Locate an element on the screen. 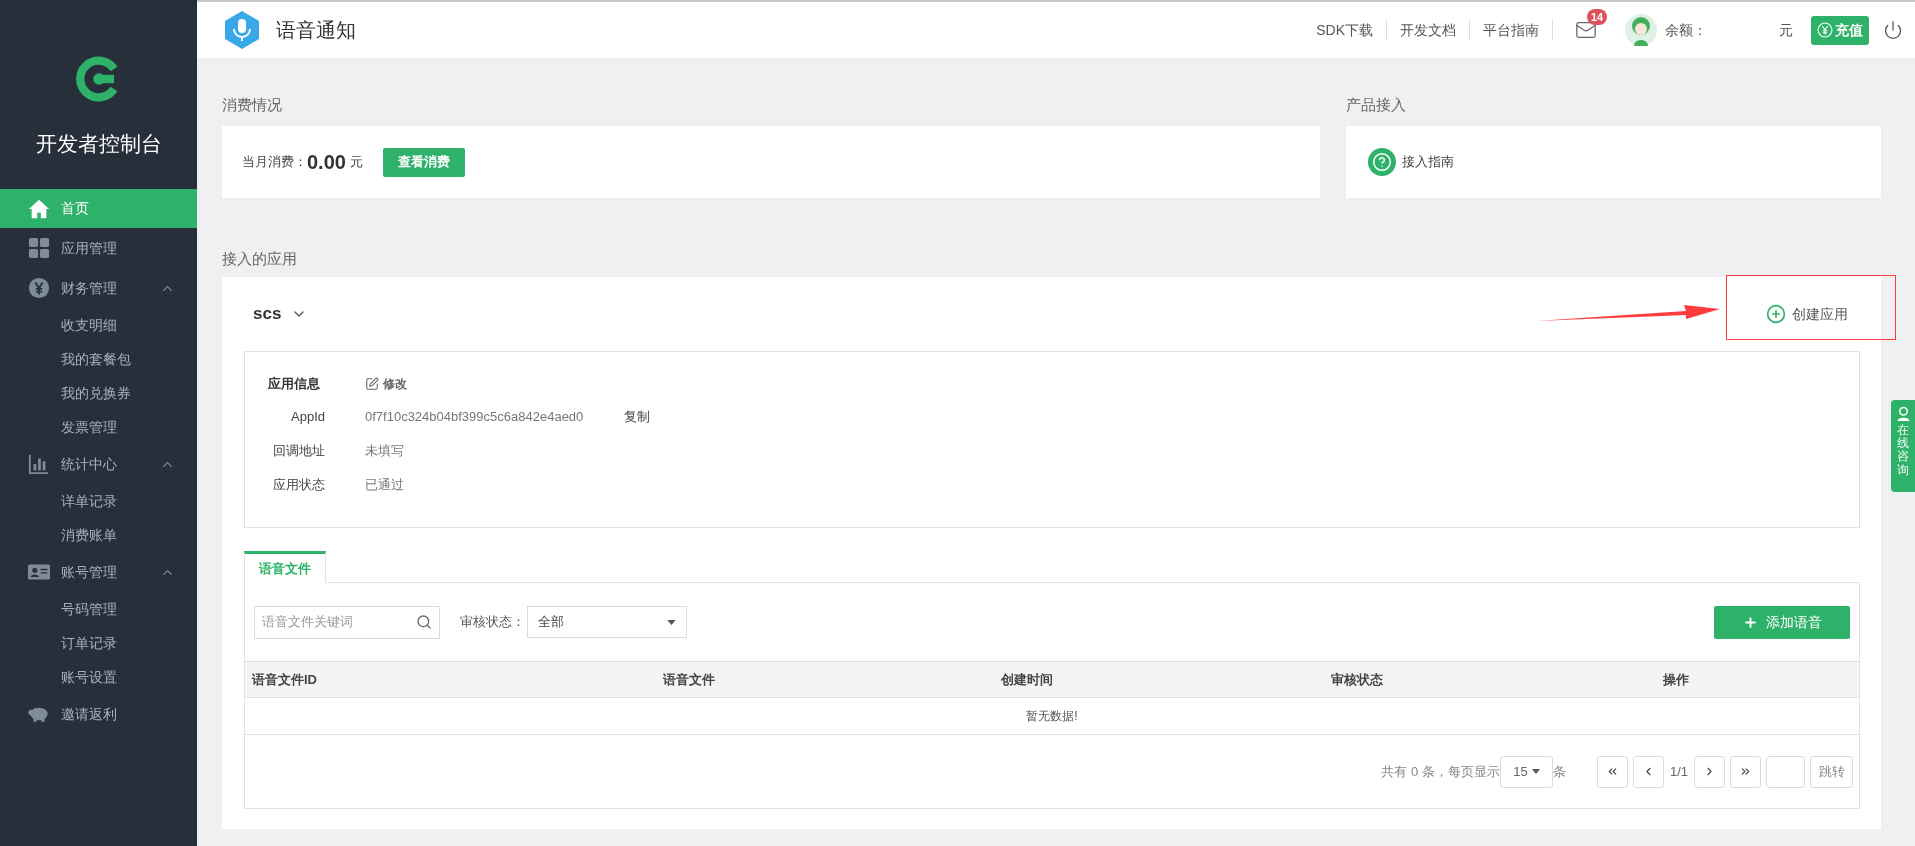  monthly-label: 当月消费： is located at coordinates (274, 162).